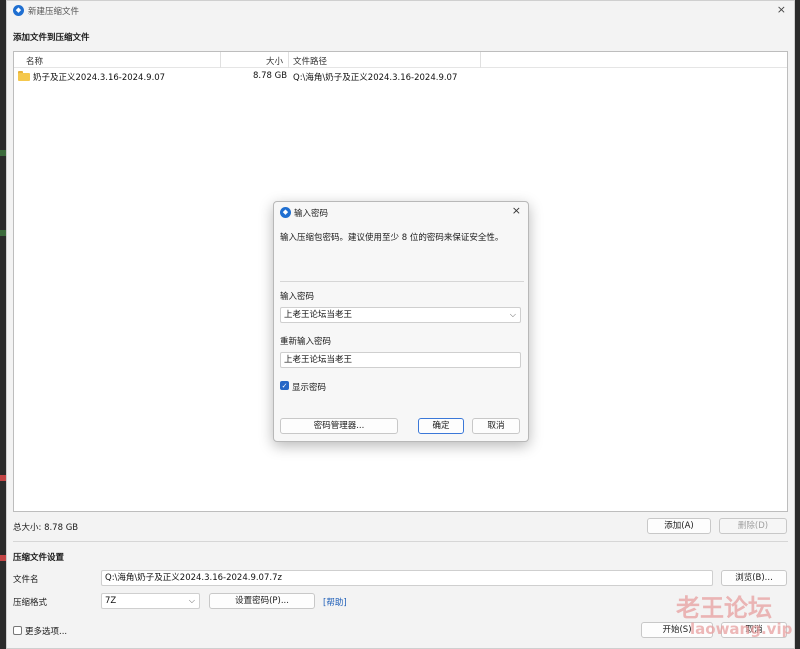 The image size is (800, 649). What do you see at coordinates (400, 360) in the screenshot?
I see `confirm-password-input: 上老王论坛当老王` at bounding box center [400, 360].